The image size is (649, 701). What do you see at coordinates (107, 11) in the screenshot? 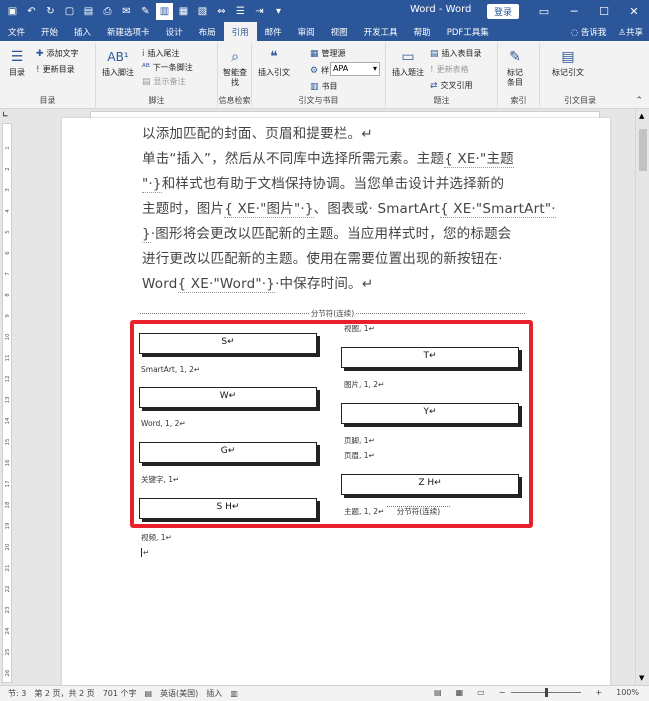
I see `print-preview-icon: ⎙` at bounding box center [107, 11].